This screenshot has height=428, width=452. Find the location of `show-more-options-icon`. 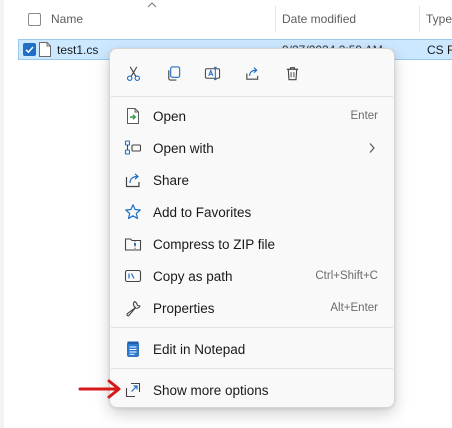

show-more-options-icon is located at coordinates (133, 390).